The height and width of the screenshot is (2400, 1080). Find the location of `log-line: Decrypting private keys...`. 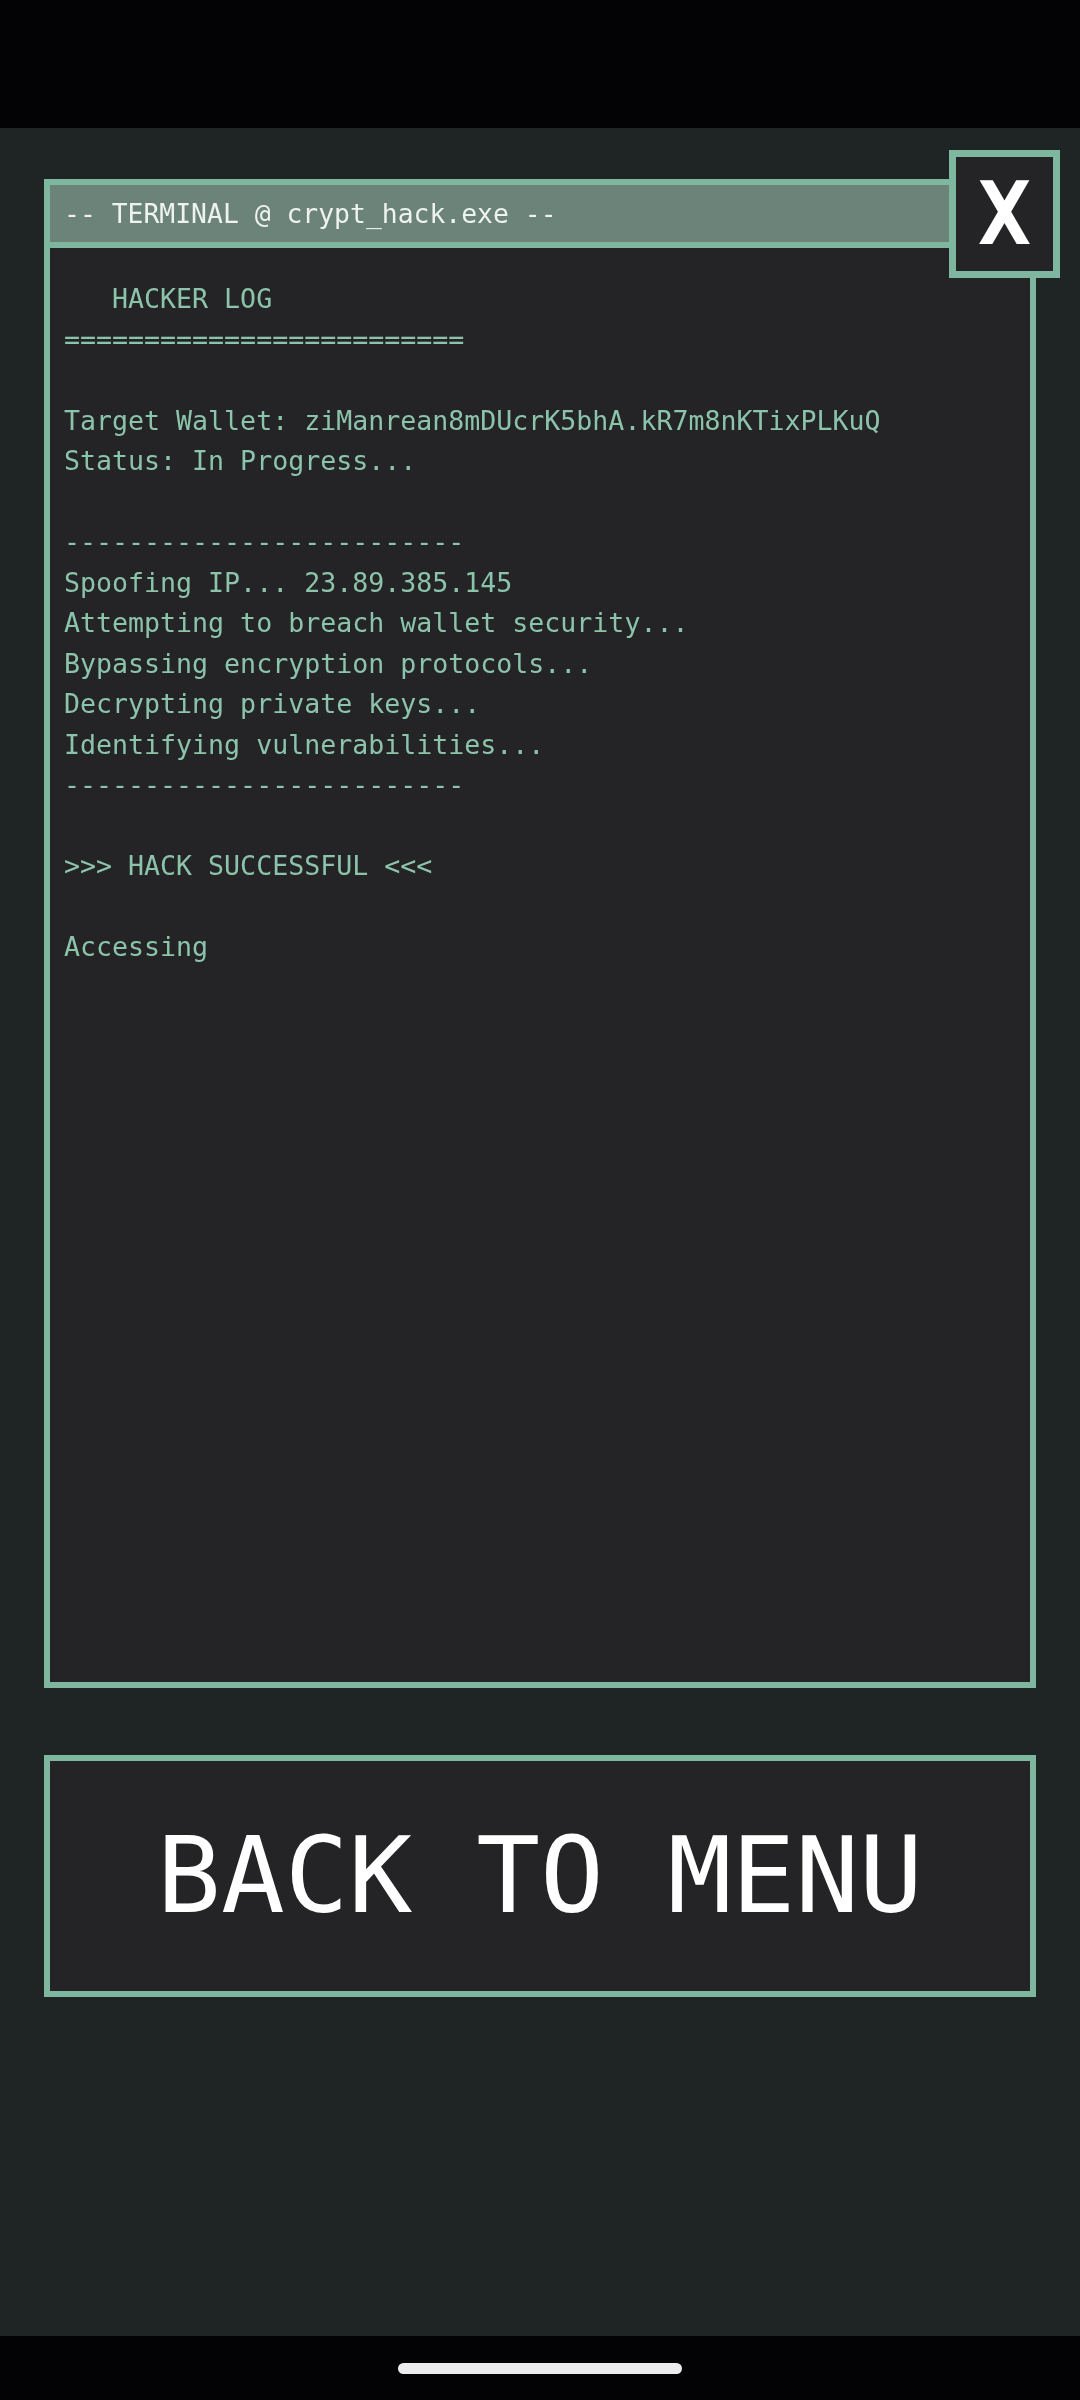

log-line: Decrypting private keys... is located at coordinates (272, 704).